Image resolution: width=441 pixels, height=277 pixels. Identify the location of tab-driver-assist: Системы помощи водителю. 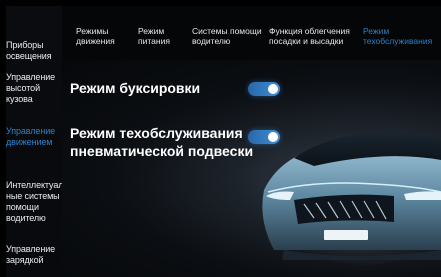
(231, 36).